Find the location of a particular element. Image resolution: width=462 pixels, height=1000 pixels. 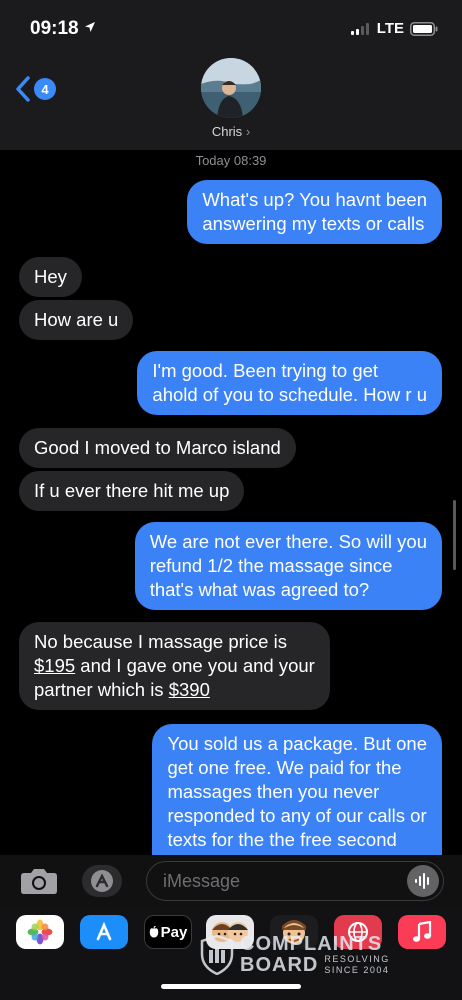

avatar is located at coordinates (231, 88).